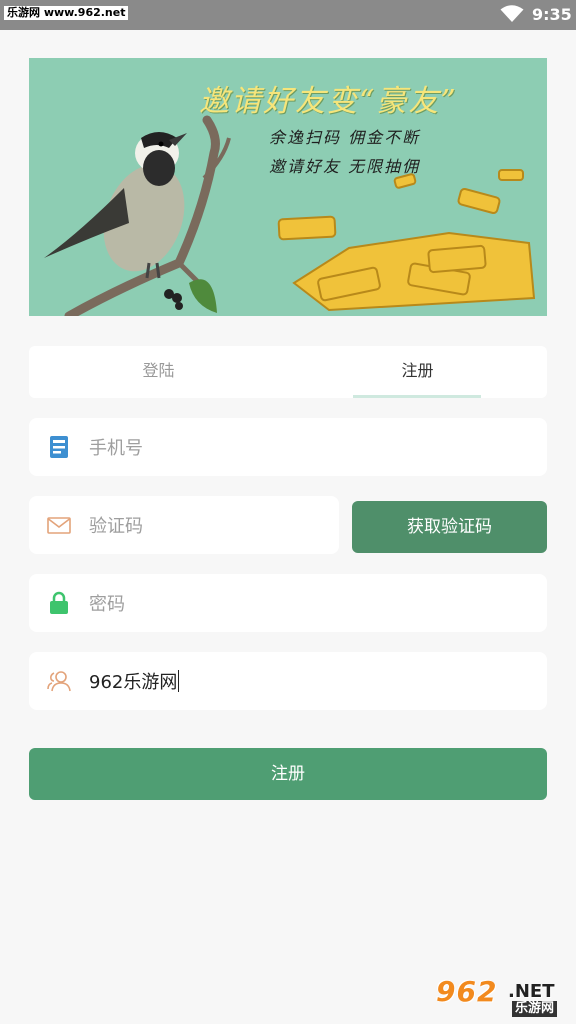 The height and width of the screenshot is (1024, 576). I want to click on status-time: 9:35, so click(552, 14).